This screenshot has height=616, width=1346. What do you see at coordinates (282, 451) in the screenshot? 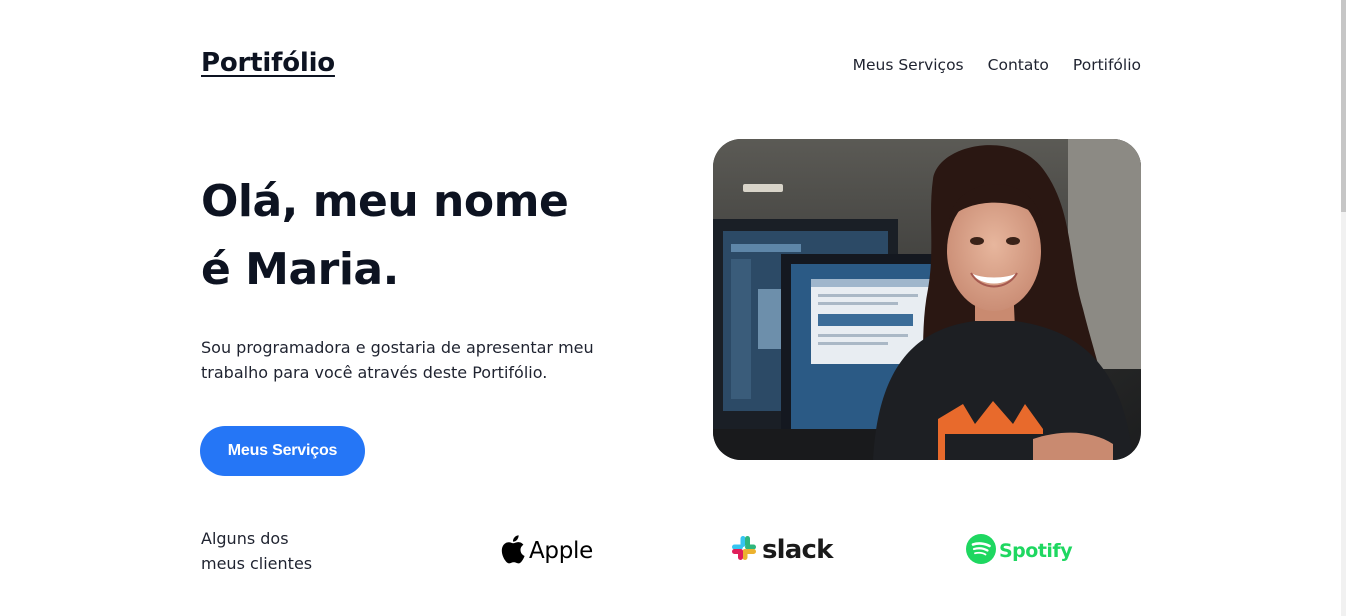
I see `services-button: Meus Serviços` at bounding box center [282, 451].